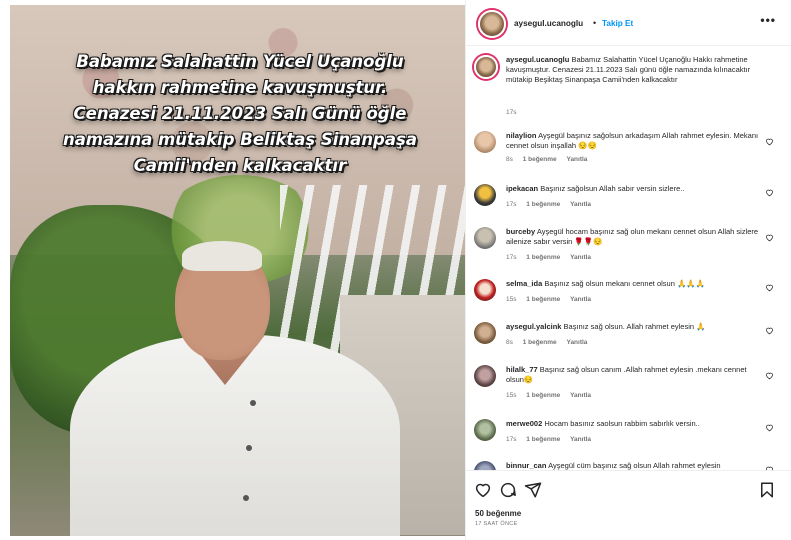 This screenshot has height=540, width=791. What do you see at coordinates (768, 20) in the screenshot?
I see `more-options-icon: •••` at bounding box center [768, 20].